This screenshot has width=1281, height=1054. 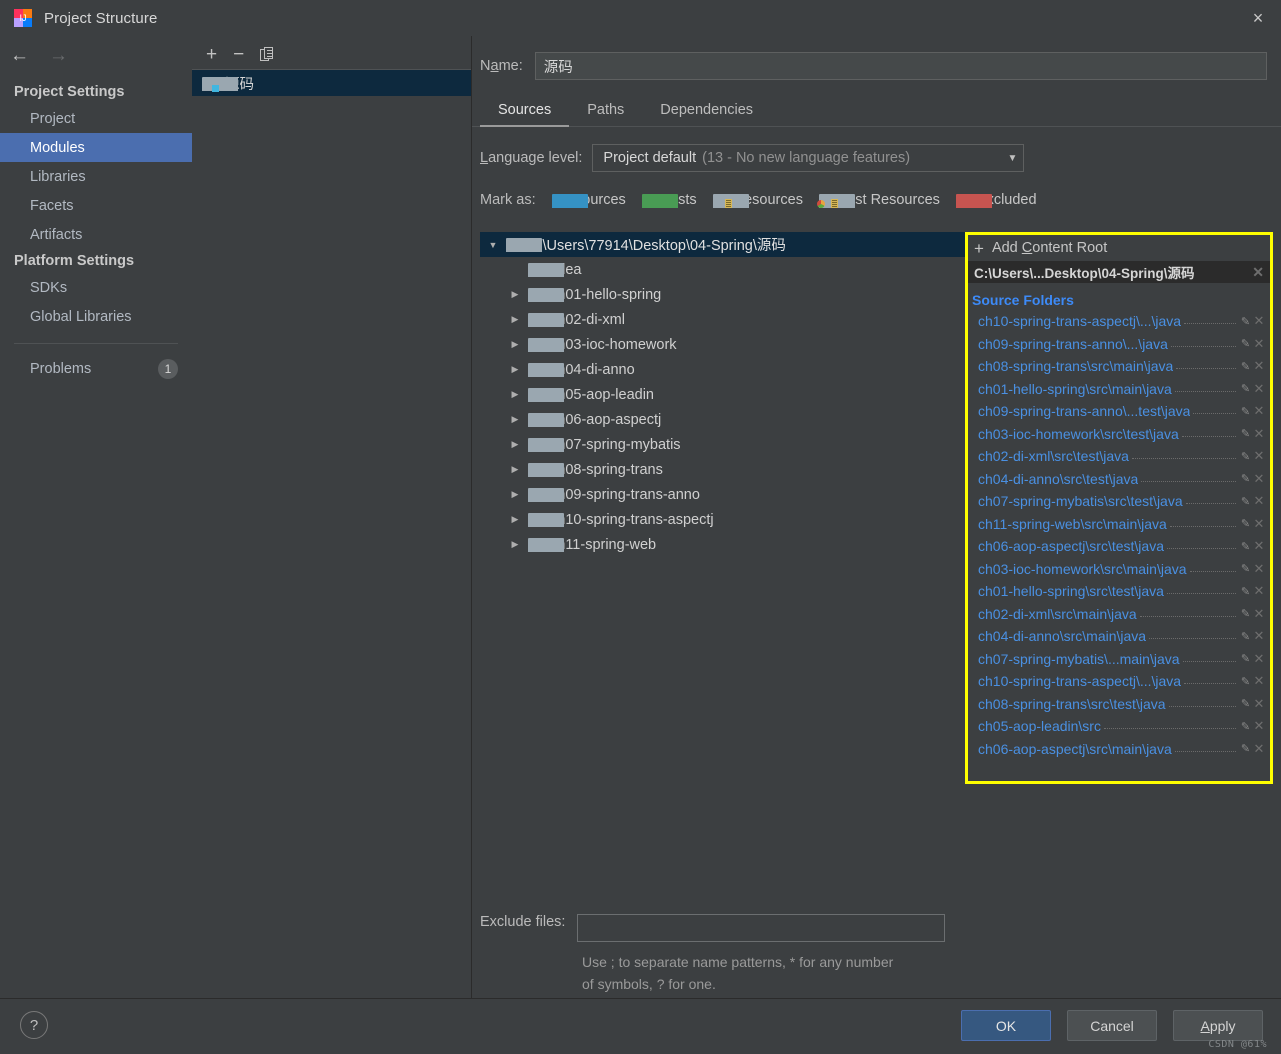 I want to click on source-folder-row: ch06-aop-aspectj\src\test\java ✎ ✕, so click(x=1119, y=546).